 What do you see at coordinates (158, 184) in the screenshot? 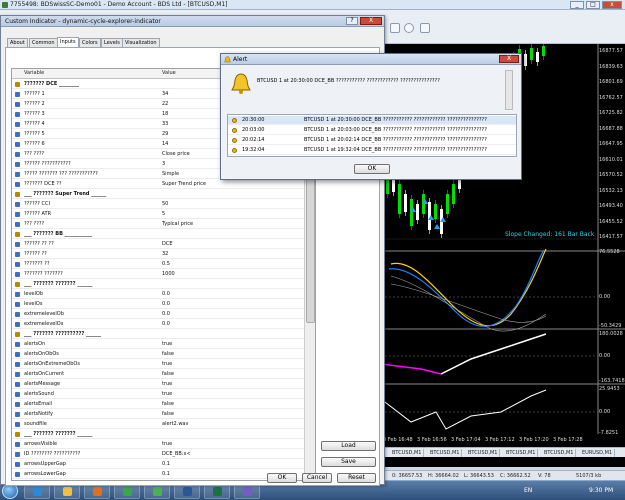
I see `input-row: ??????? DCE ?? Super Trend price` at bounding box center [158, 184].